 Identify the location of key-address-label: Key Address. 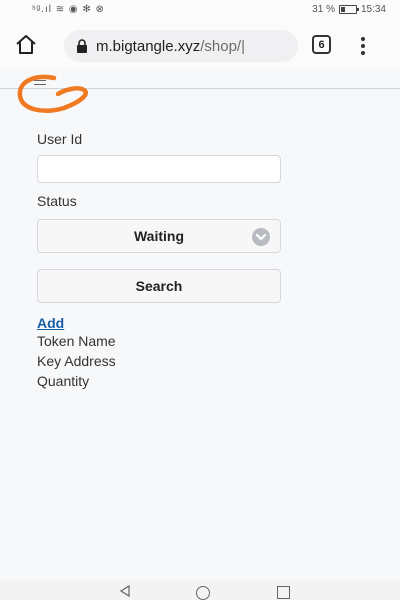
(76, 361).